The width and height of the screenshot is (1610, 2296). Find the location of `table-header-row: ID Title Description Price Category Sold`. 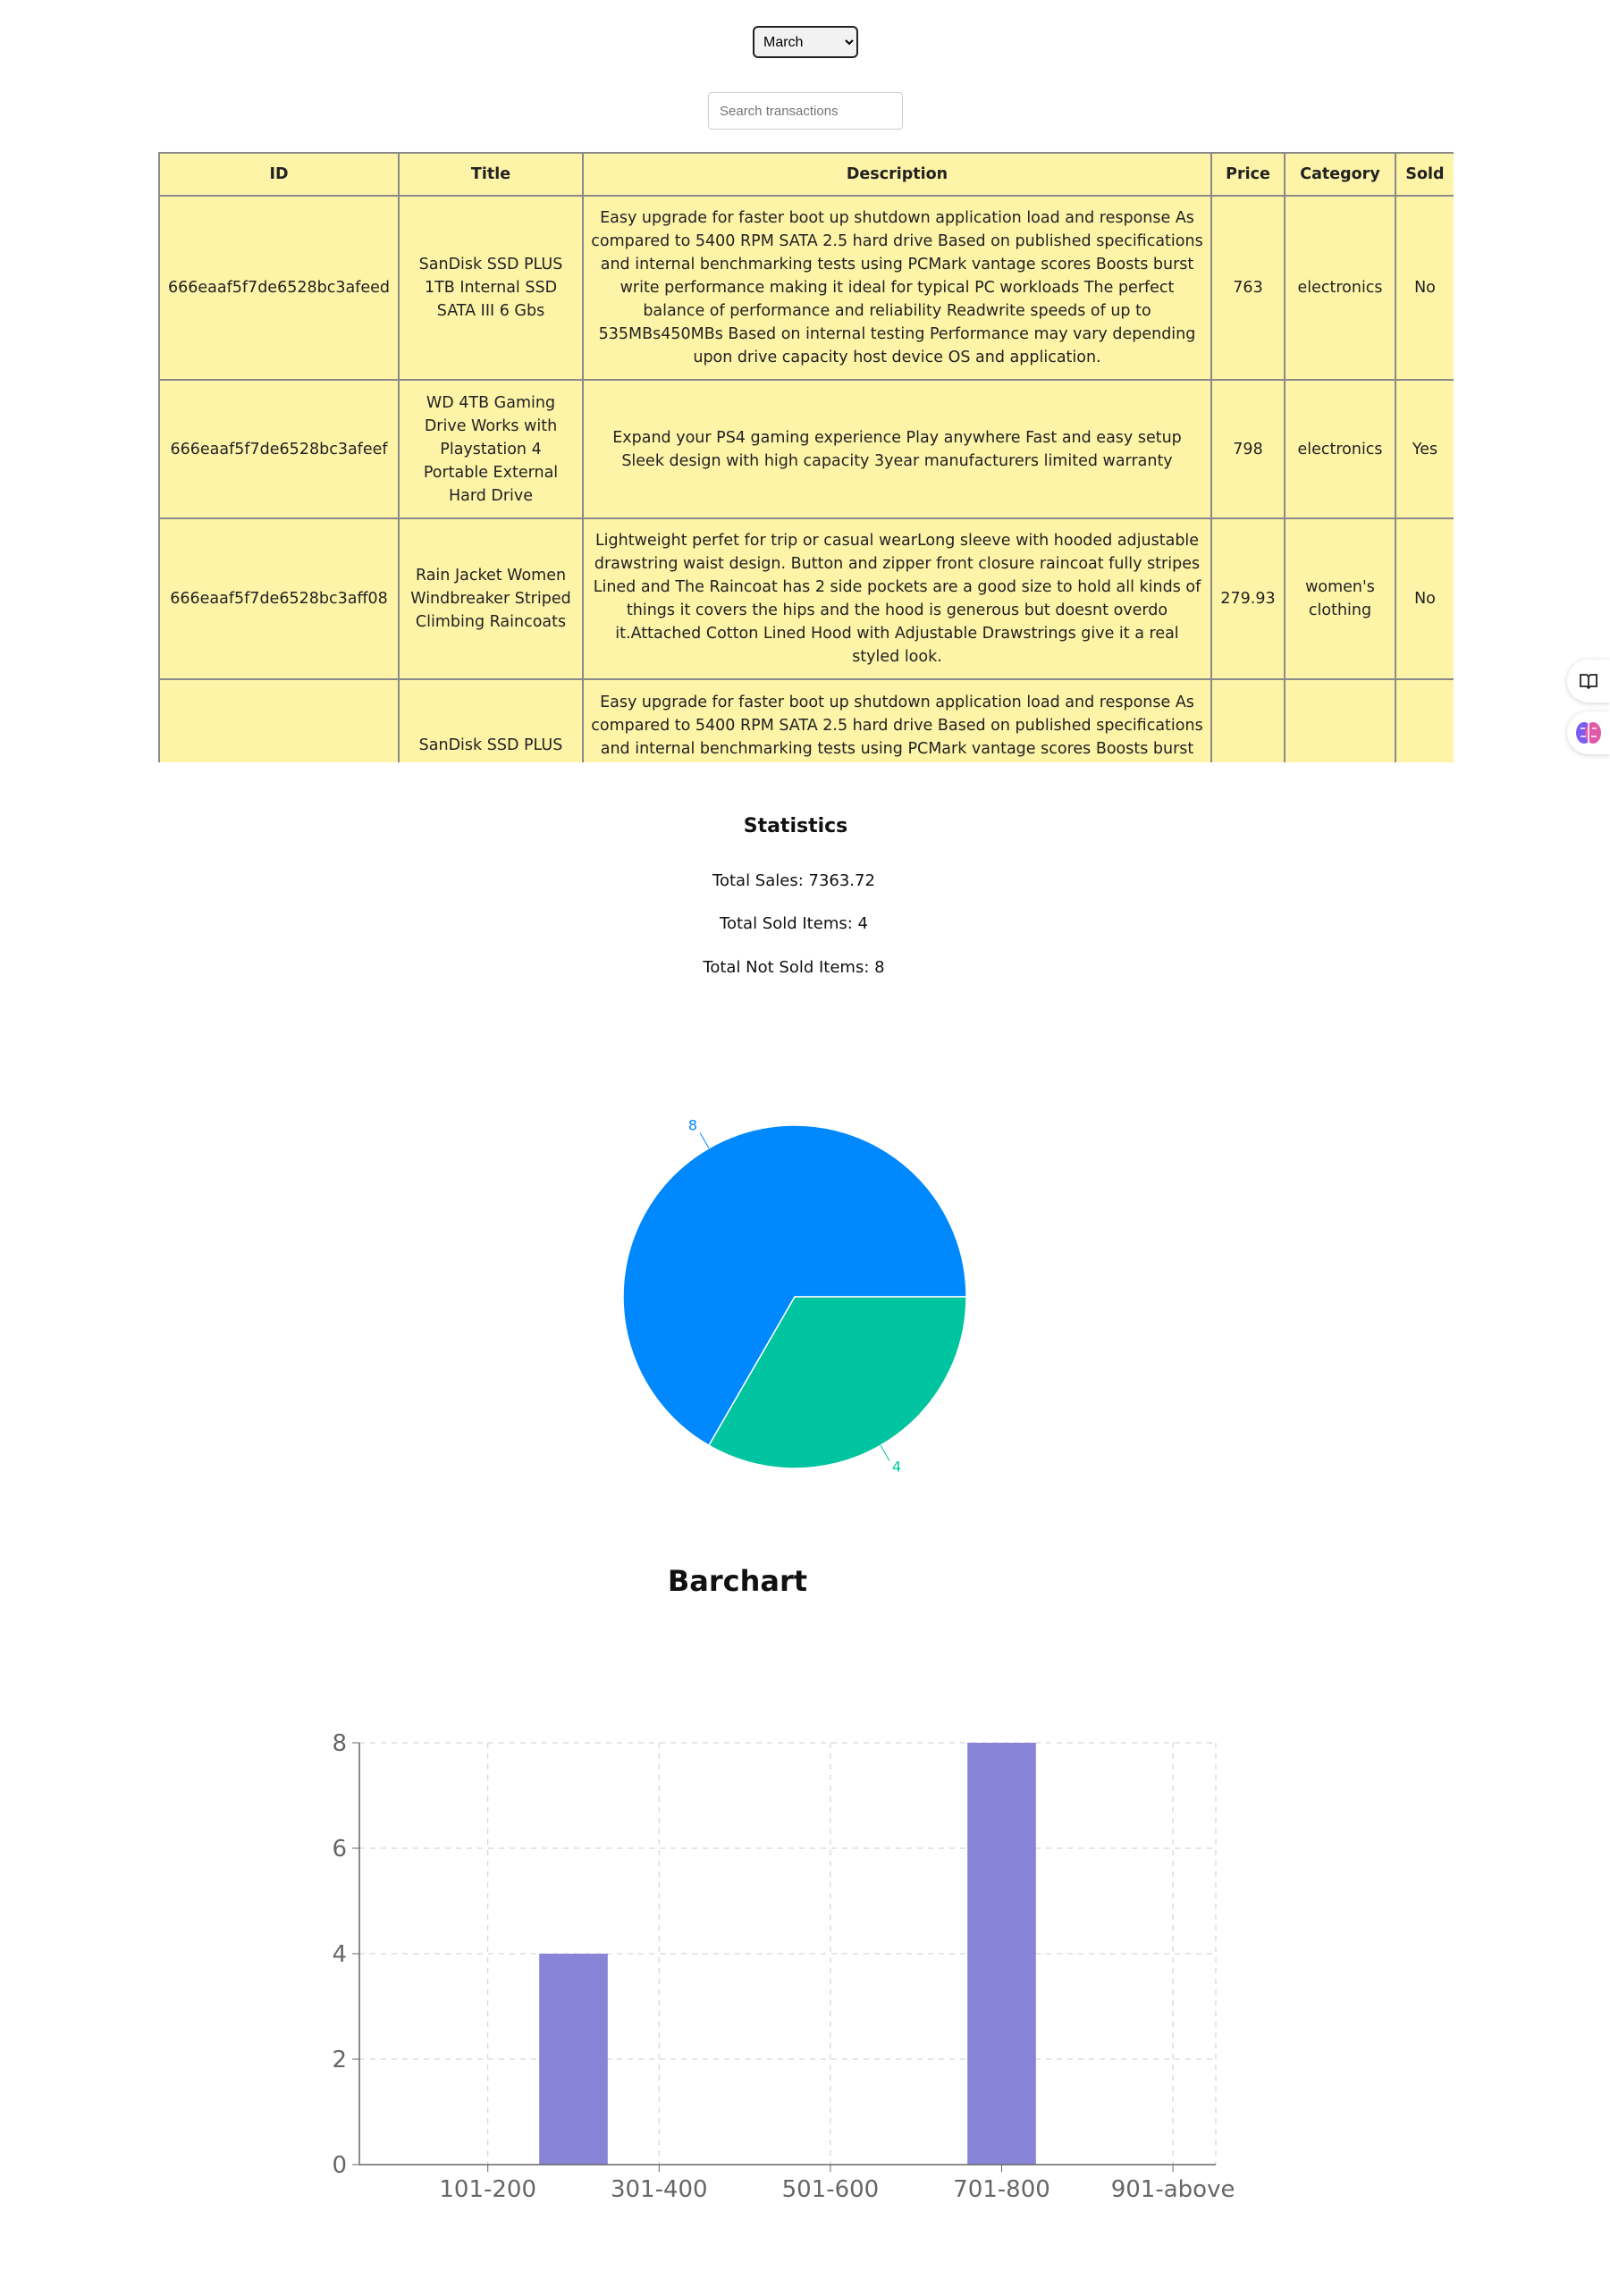

table-header-row: ID Title Description Price Category Sold is located at coordinates (806, 174).